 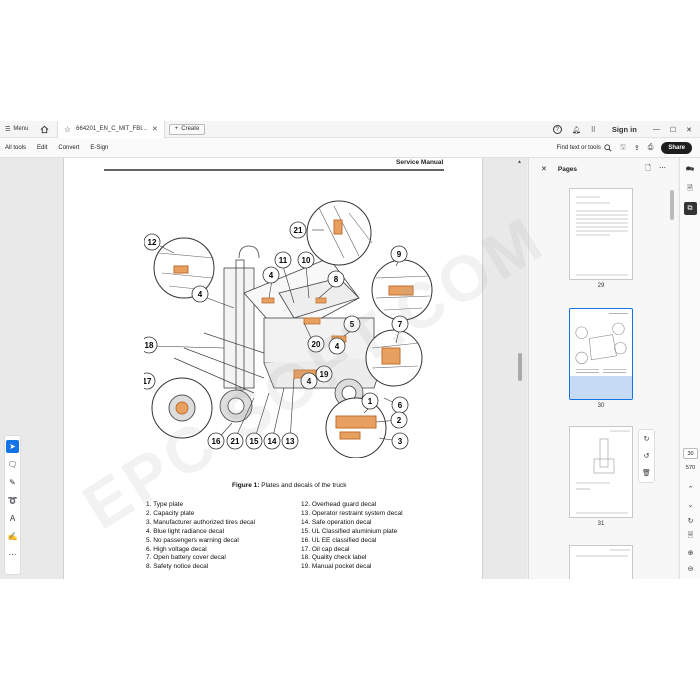 I want to click on legend-item: 14. Safe operation decal, so click(x=336, y=522).